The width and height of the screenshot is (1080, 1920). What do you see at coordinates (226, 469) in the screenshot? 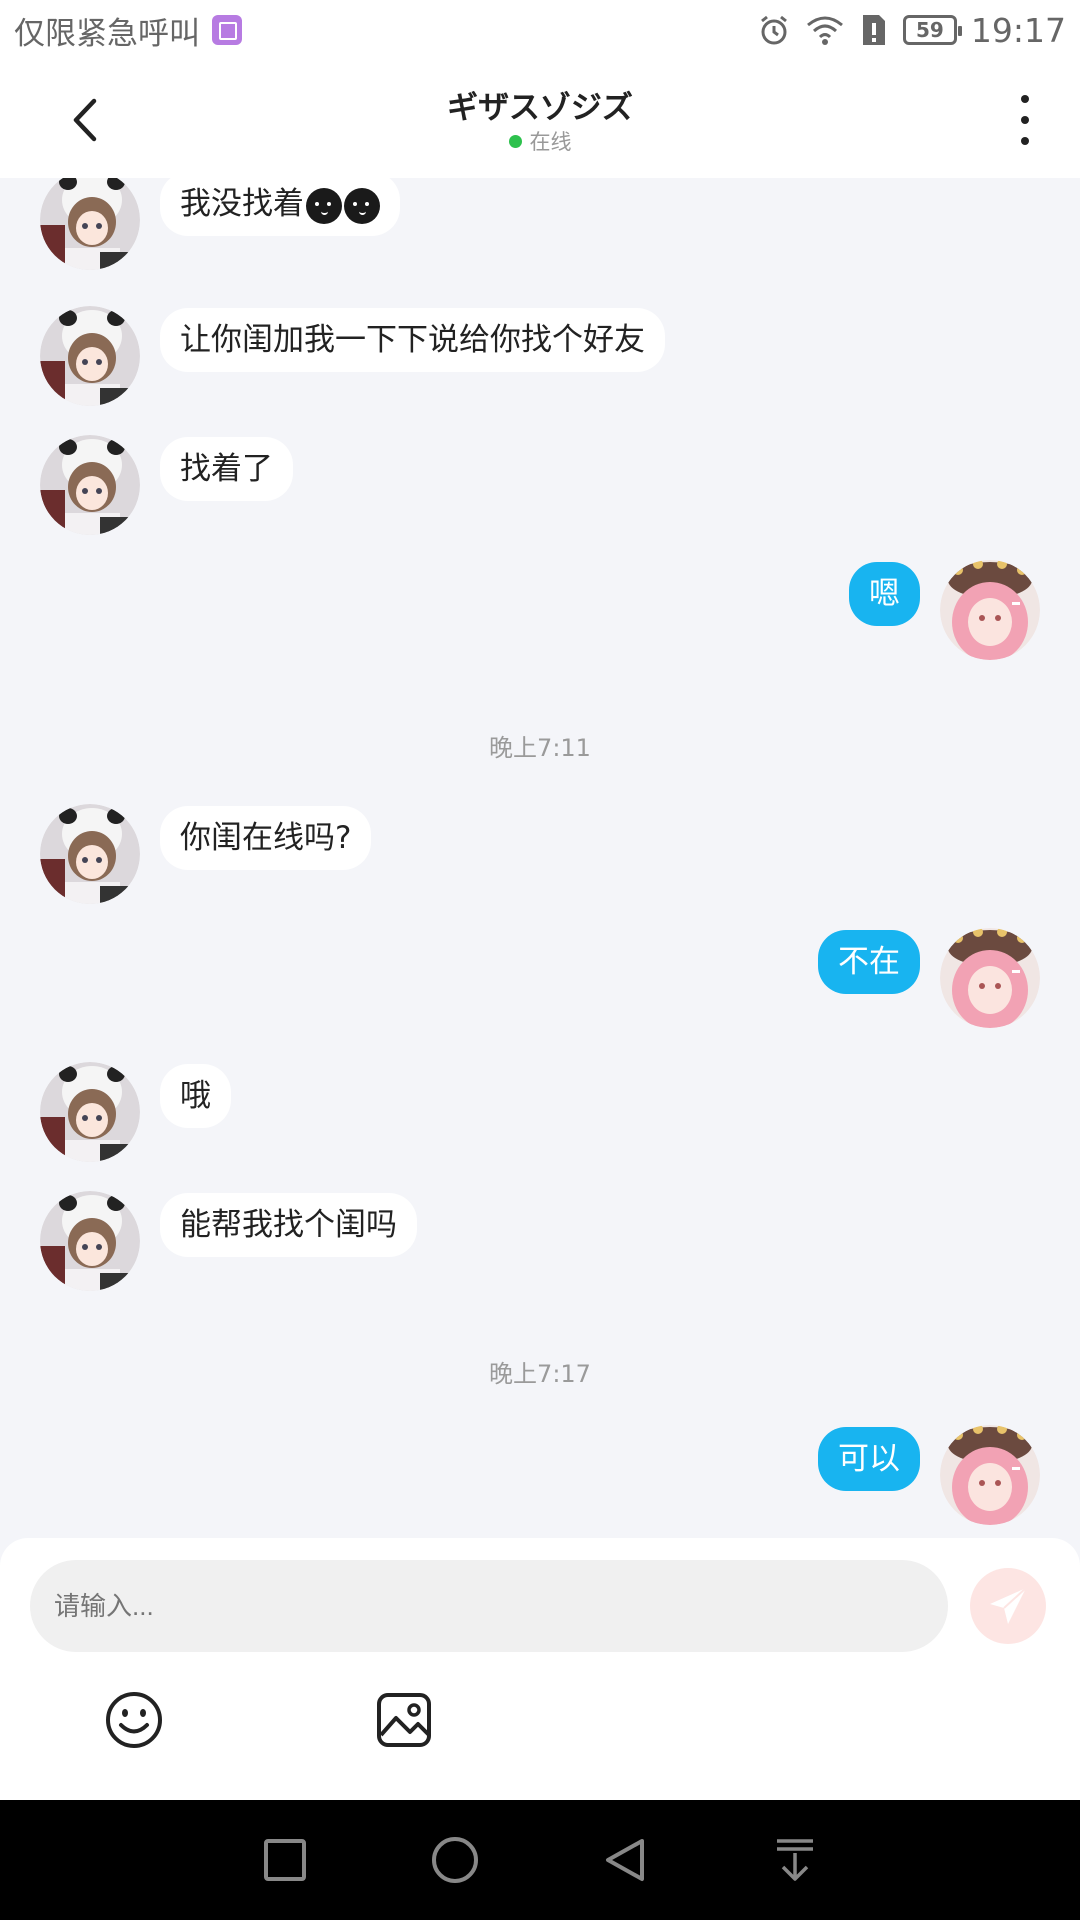
I see `message-bubble: 找着了` at bounding box center [226, 469].